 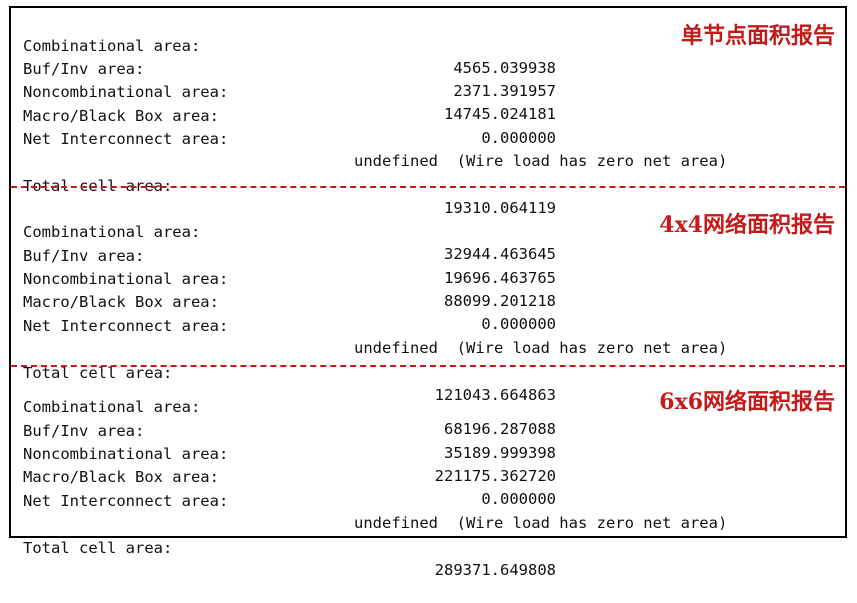 What do you see at coordinates (283, 453) in the screenshot?
I see `report-row: Noncombinational area: 221175.362720` at bounding box center [283, 453].